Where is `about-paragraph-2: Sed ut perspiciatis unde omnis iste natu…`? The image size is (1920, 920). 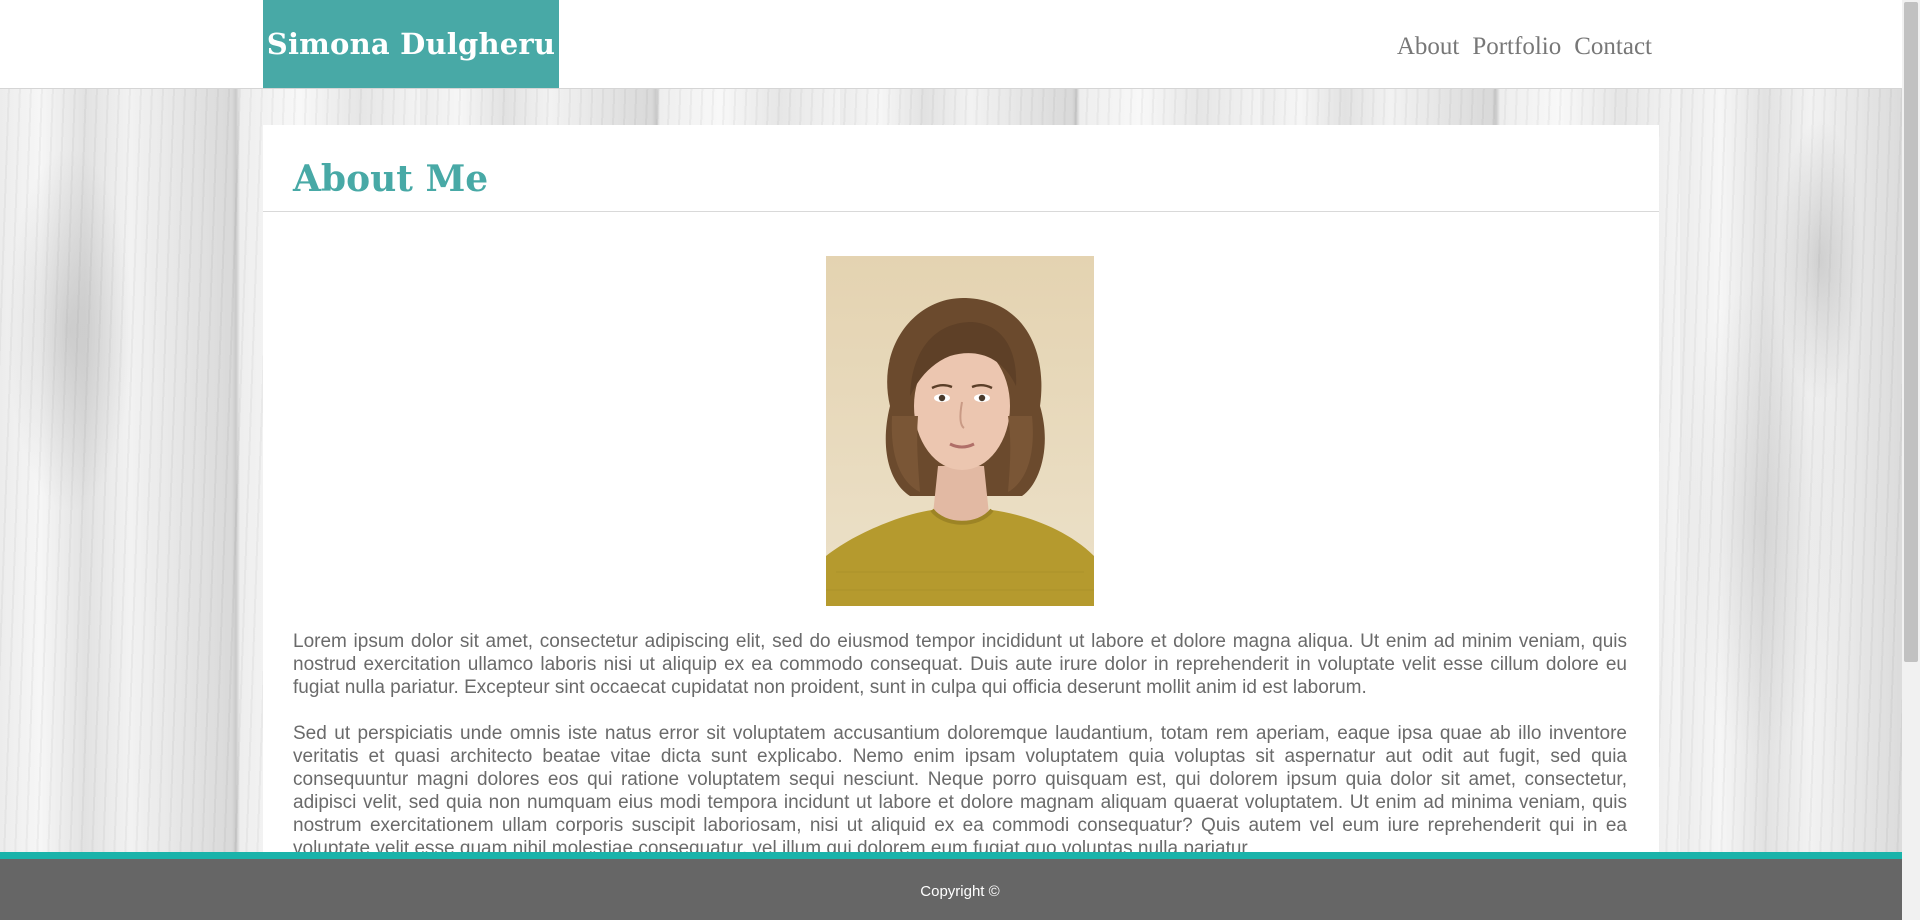 about-paragraph-2: Sed ut perspiciatis unde omnis iste natu… is located at coordinates (960, 789).